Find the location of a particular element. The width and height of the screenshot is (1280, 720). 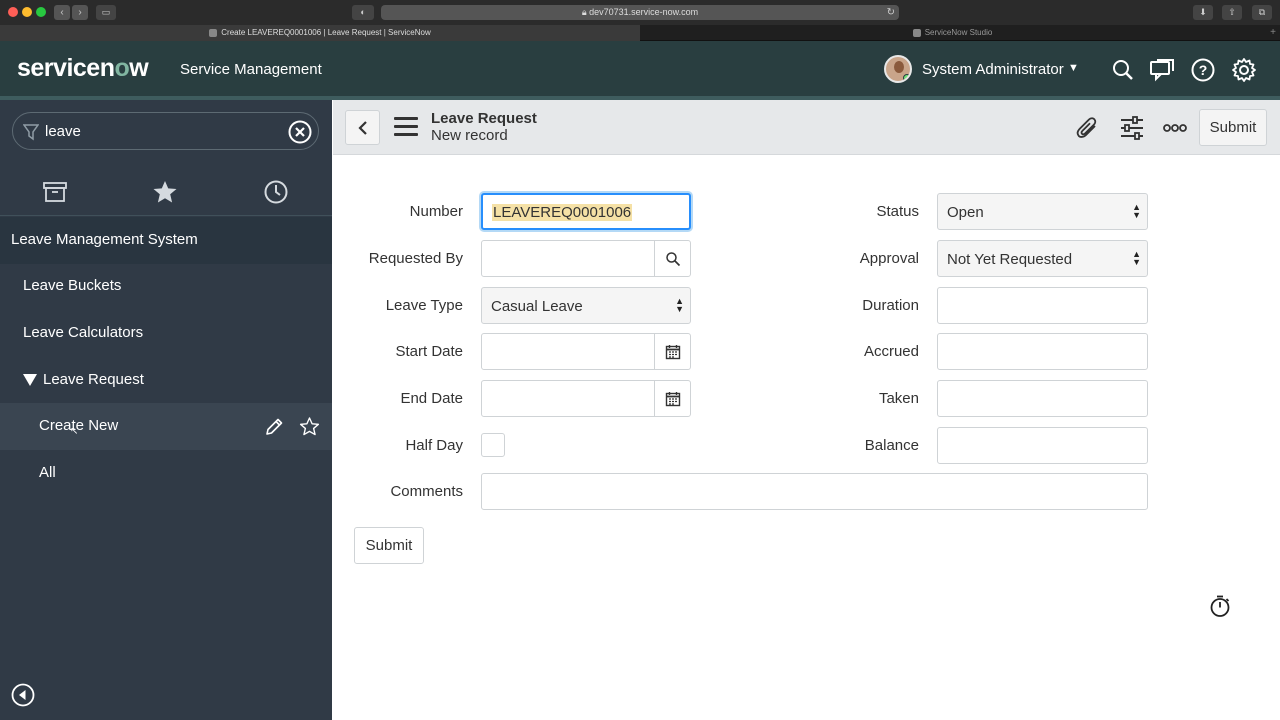

tabs-overview-icon: ⧉ is located at coordinates (1262, 12).